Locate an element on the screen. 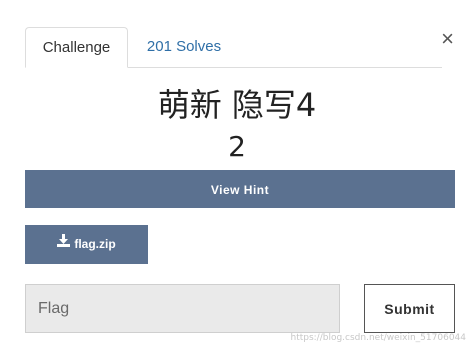  download-icon is located at coordinates (64, 243).